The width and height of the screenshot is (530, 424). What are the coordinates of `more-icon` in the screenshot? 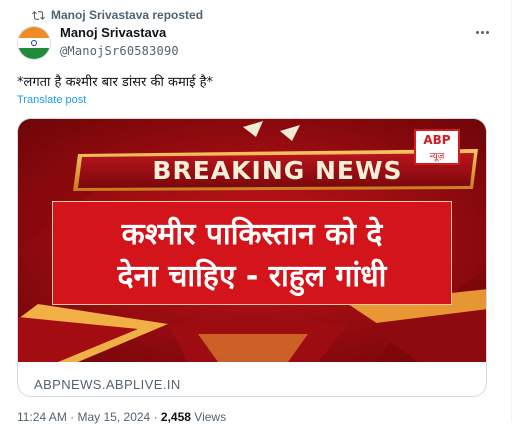 It's located at (482, 32).